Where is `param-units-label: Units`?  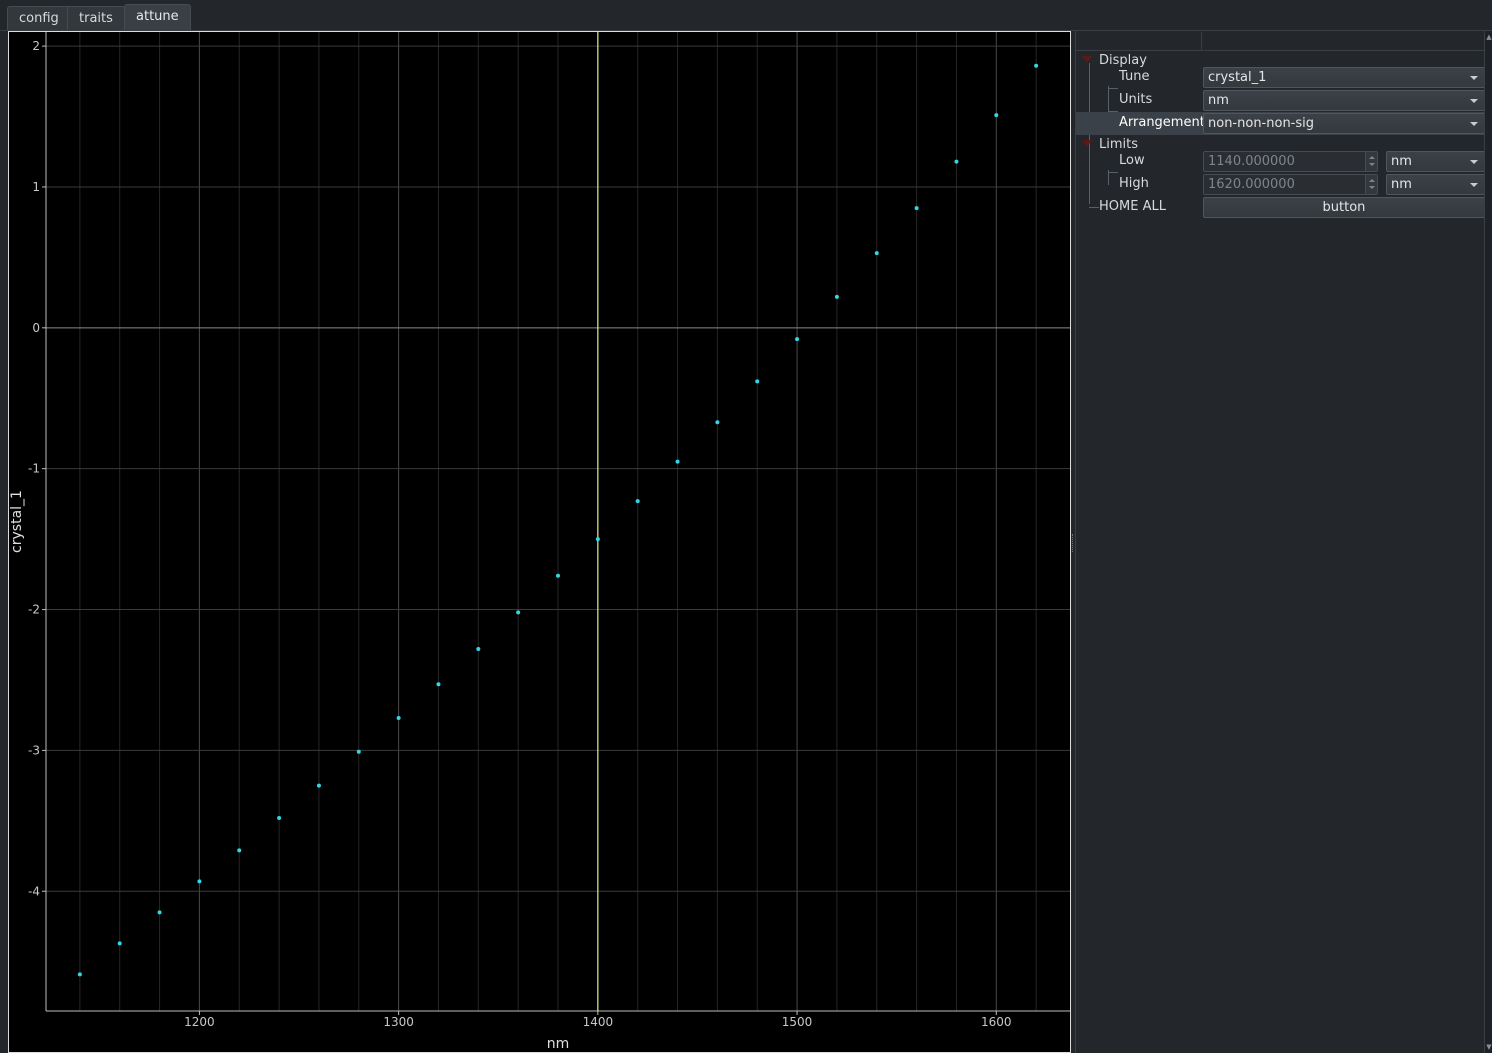
param-units-label: Units is located at coordinates (1136, 99).